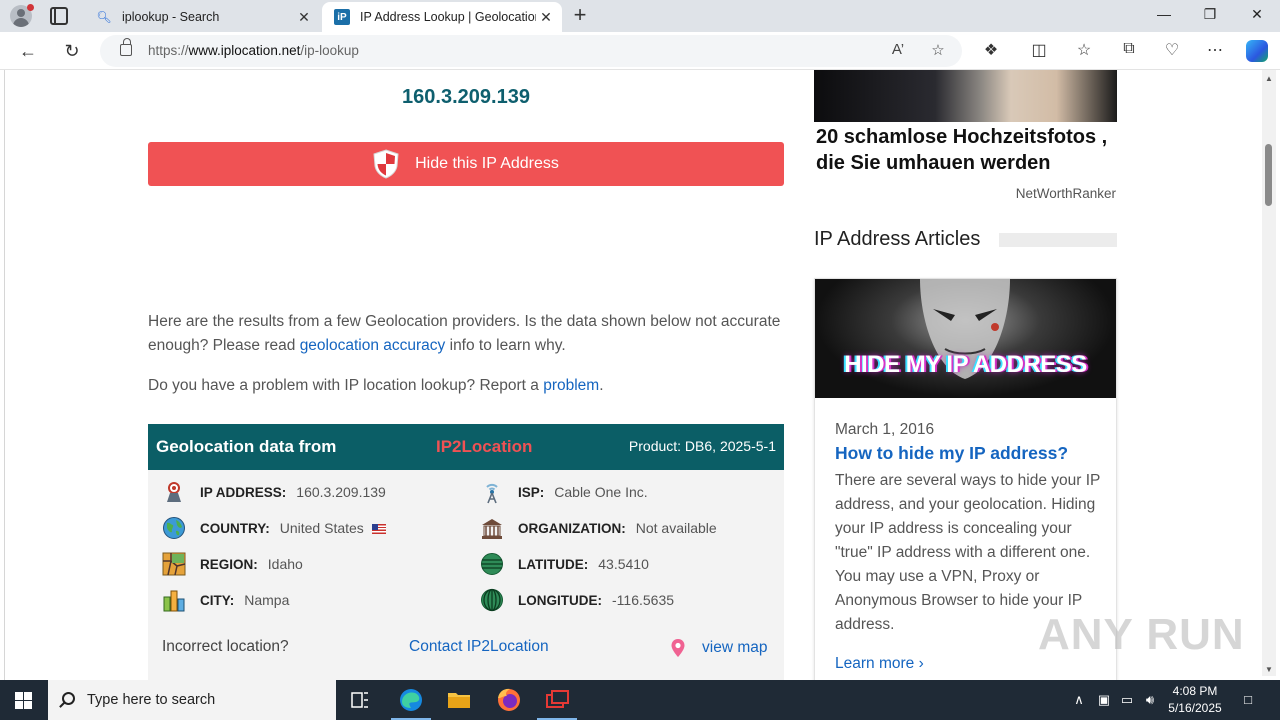  I want to click on anonymous-mask-icon, so click(965, 329).